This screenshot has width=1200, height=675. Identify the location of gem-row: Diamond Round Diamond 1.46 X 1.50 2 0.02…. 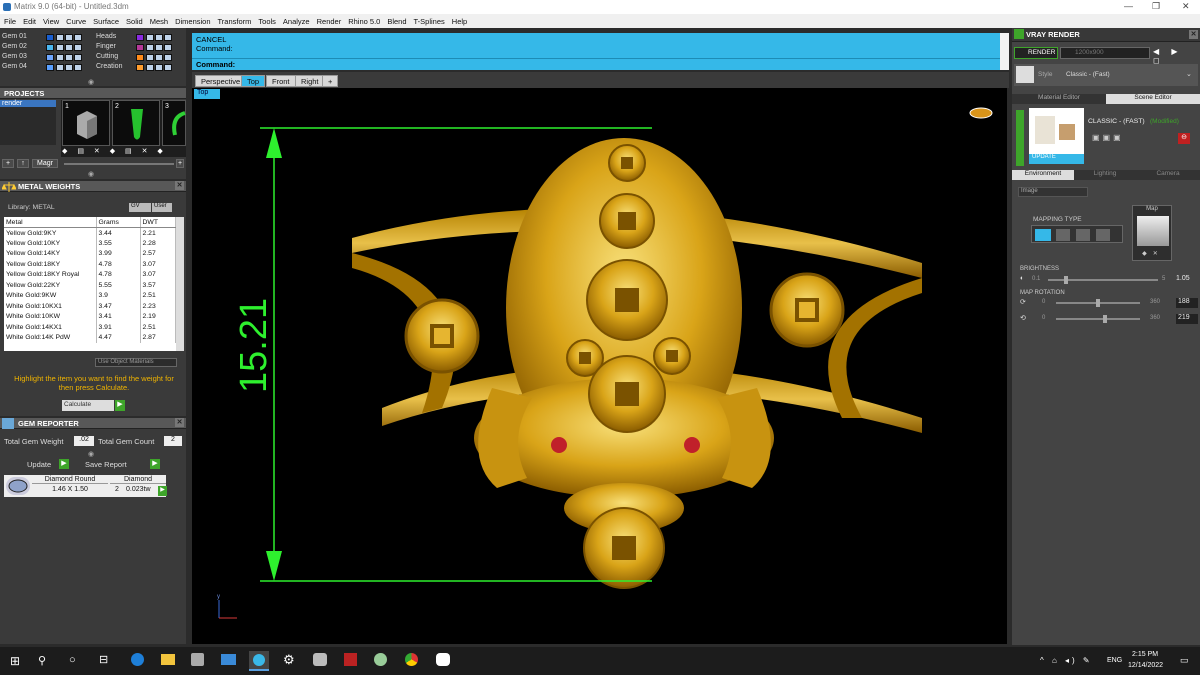
(85, 486).